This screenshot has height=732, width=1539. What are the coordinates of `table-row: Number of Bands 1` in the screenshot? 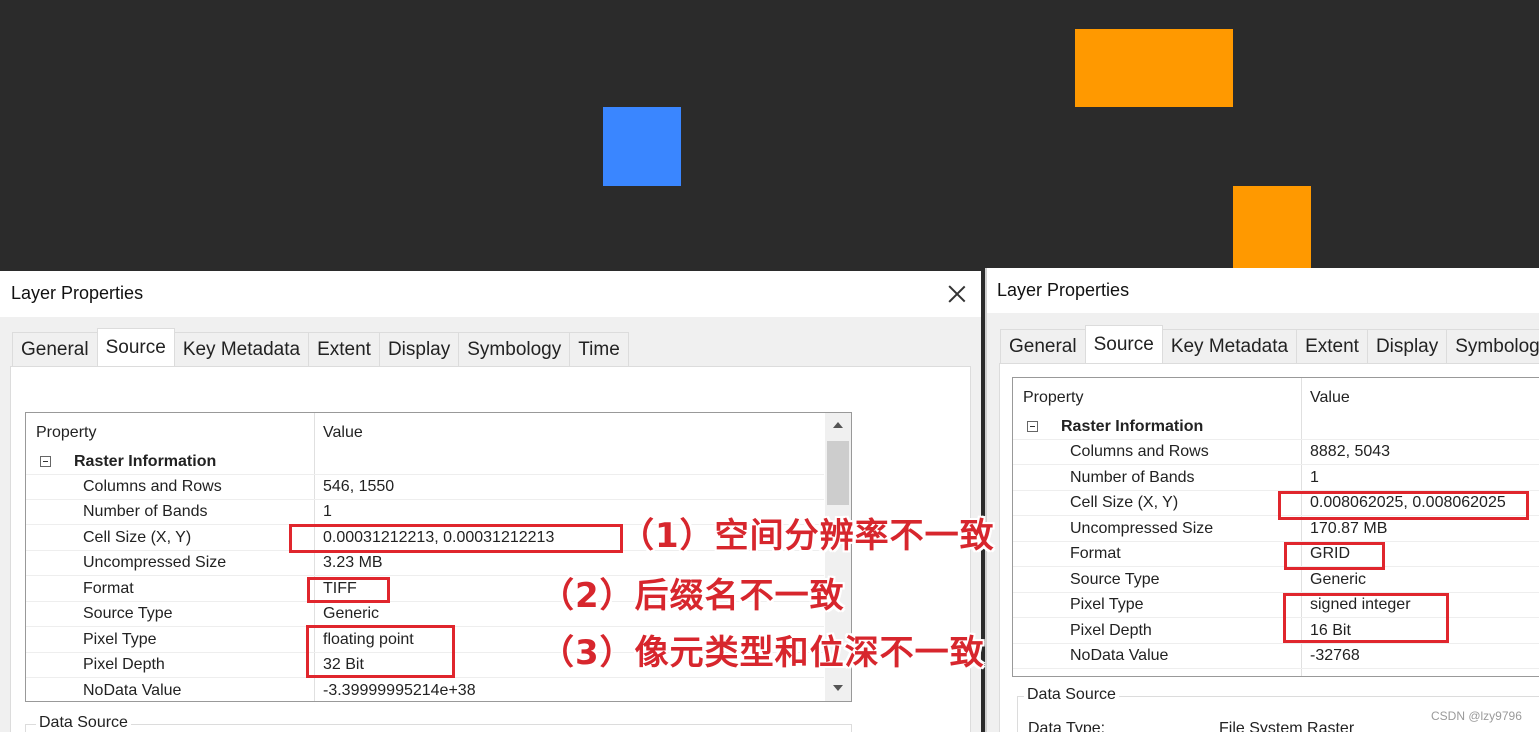 It's located at (1276, 478).